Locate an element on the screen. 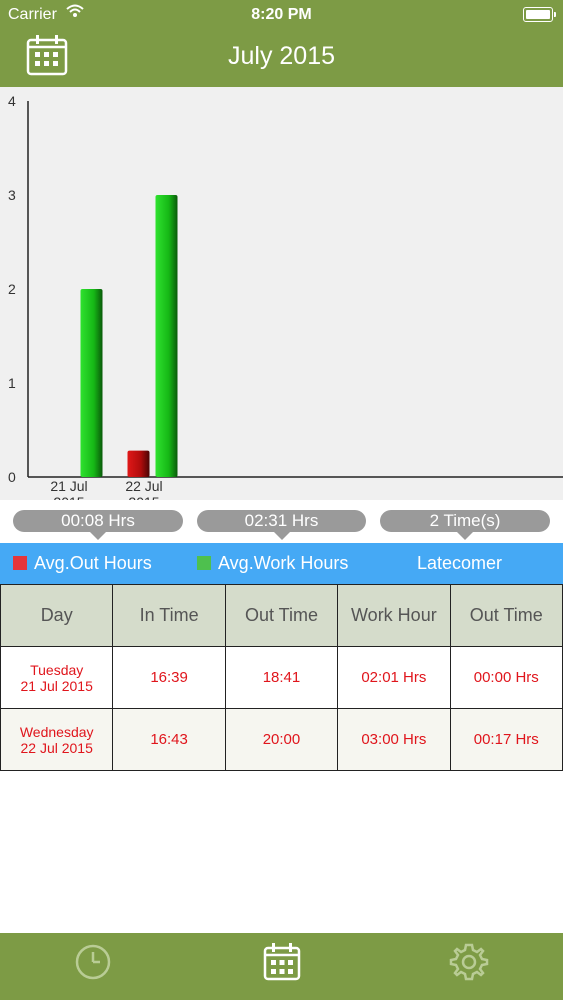 Image resolution: width=563 pixels, height=1000 pixels. in-time-cell: 16:39 is located at coordinates (169, 677).